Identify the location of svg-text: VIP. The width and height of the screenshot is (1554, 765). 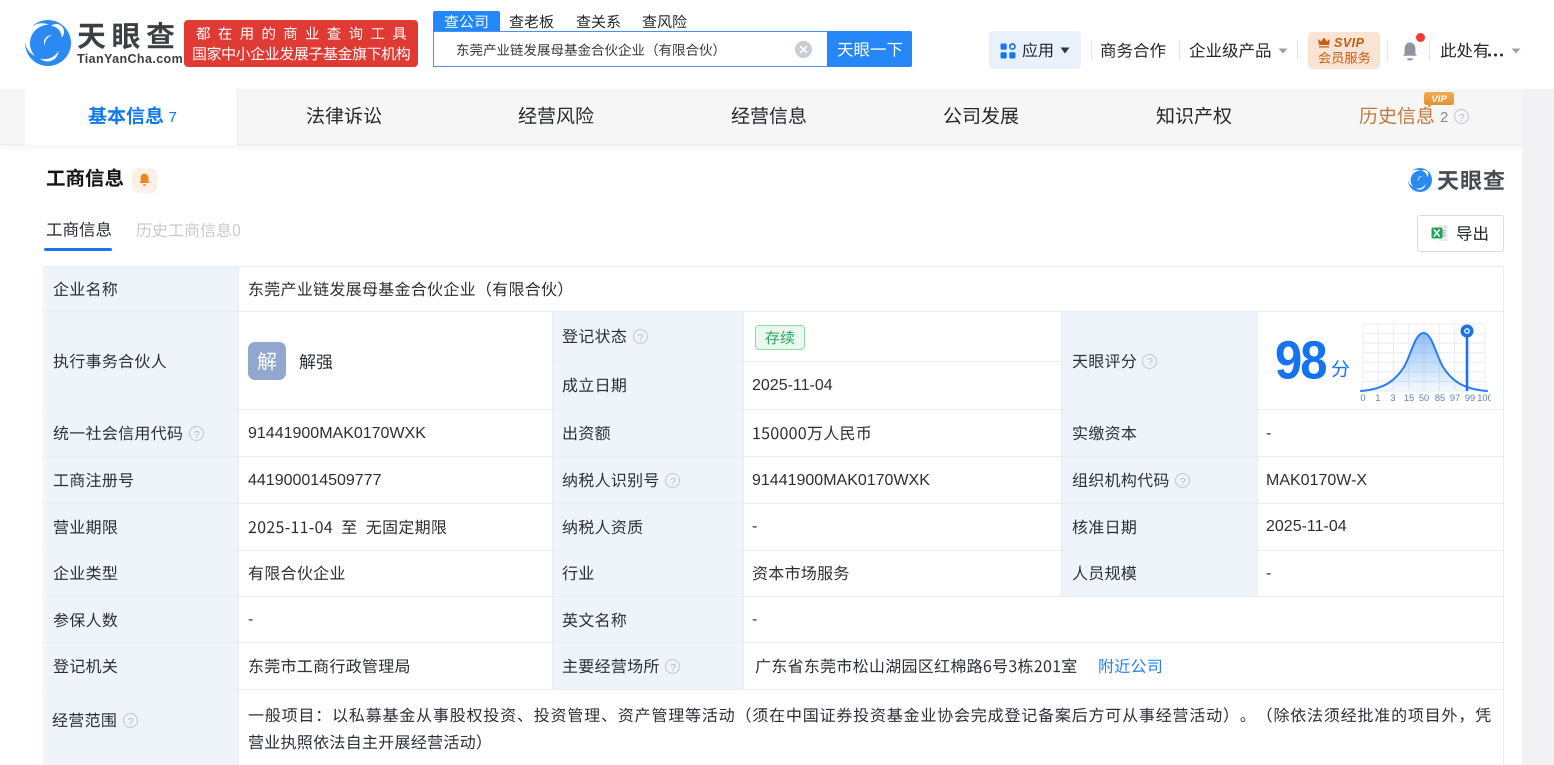
(1439, 99).